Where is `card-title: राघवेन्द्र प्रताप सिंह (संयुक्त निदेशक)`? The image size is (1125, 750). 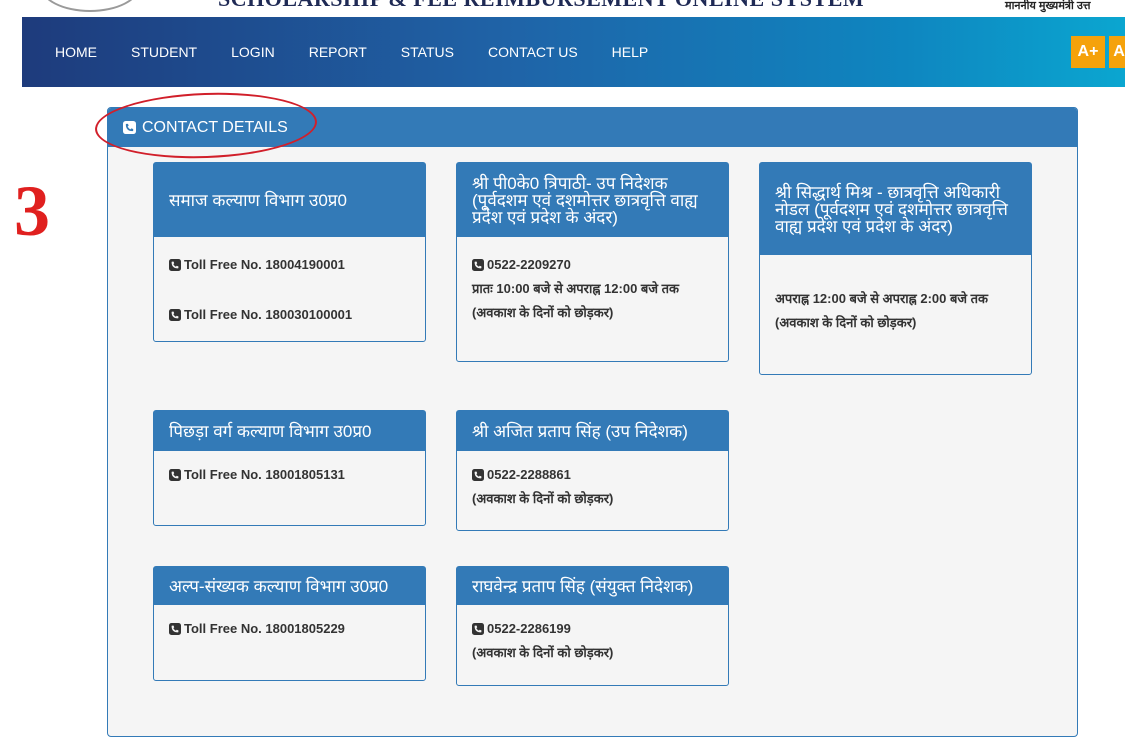
card-title: राघवेन्द्र प्रताप सिंह (संयुक्त निदेशक) is located at coordinates (592, 586).